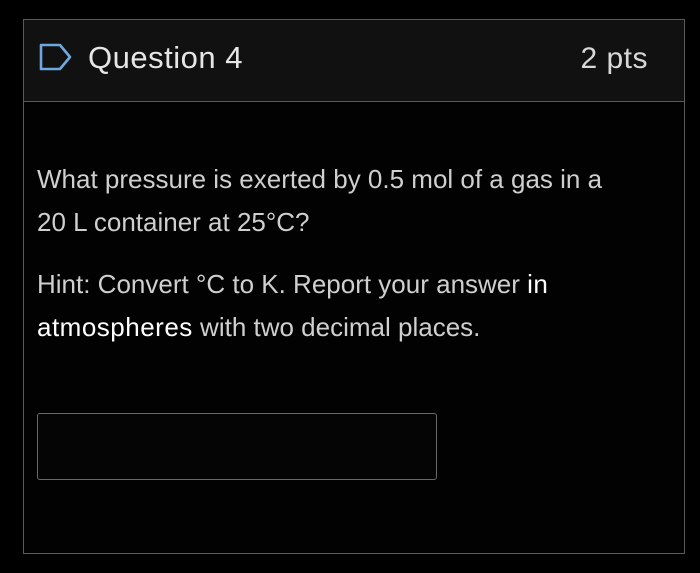  Describe the element at coordinates (336, 327) in the screenshot. I see `hint-text-end: with two decimal places.` at that location.